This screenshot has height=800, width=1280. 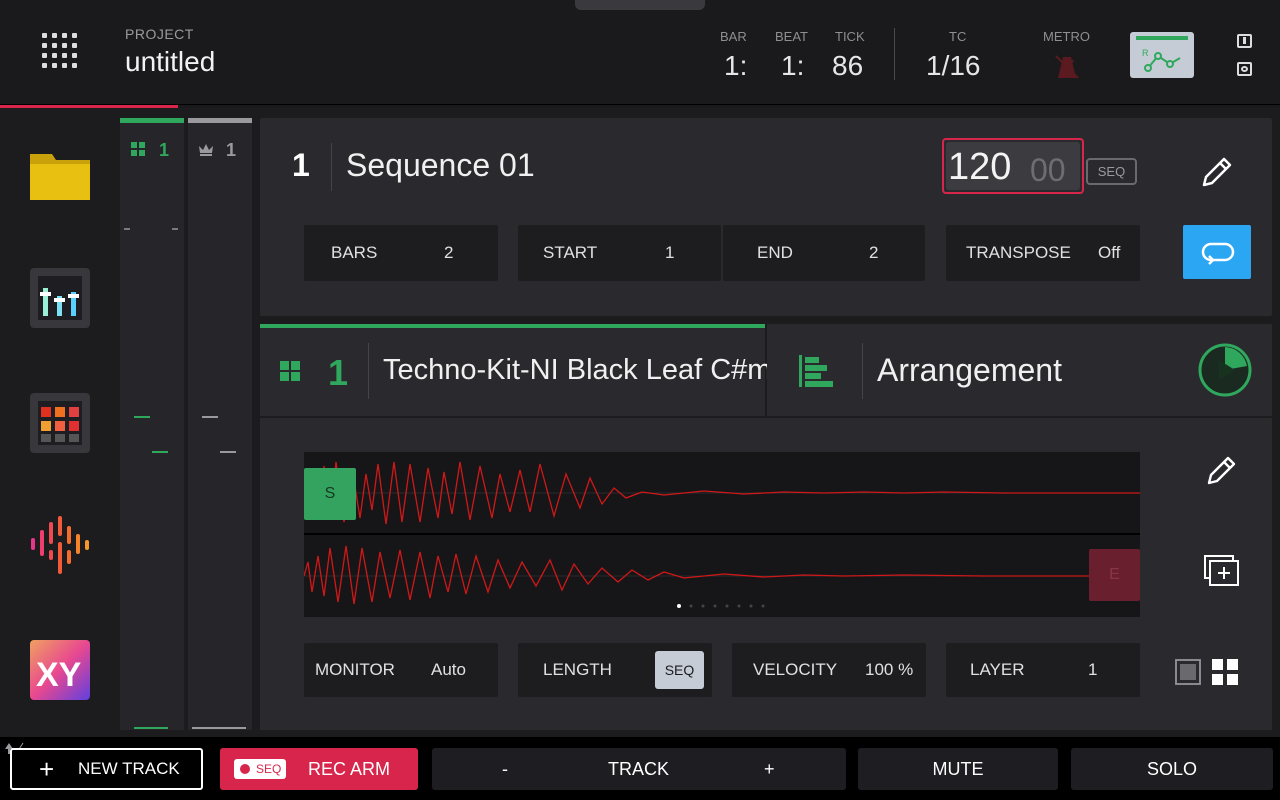 I want to click on tempo-source-toggle: SEQ, so click(x=1111, y=171).